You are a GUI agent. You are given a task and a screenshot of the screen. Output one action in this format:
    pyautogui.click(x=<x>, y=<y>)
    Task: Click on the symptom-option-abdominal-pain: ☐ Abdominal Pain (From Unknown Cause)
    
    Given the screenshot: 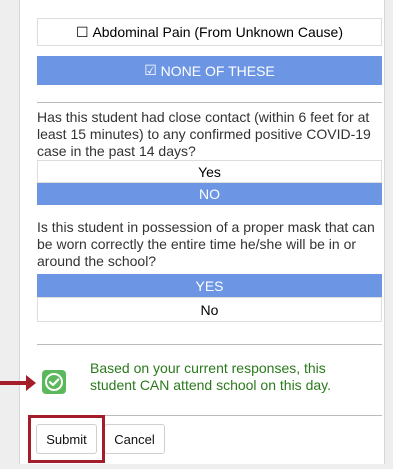 What is the action you would take?
    pyautogui.click(x=209, y=32)
    